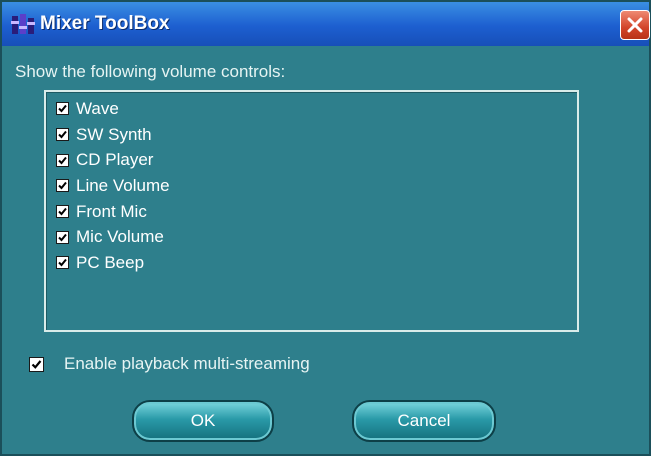 Image resolution: width=657 pixels, height=459 pixels. Describe the element at coordinates (203, 421) in the screenshot. I see `ok-button: OK` at that location.